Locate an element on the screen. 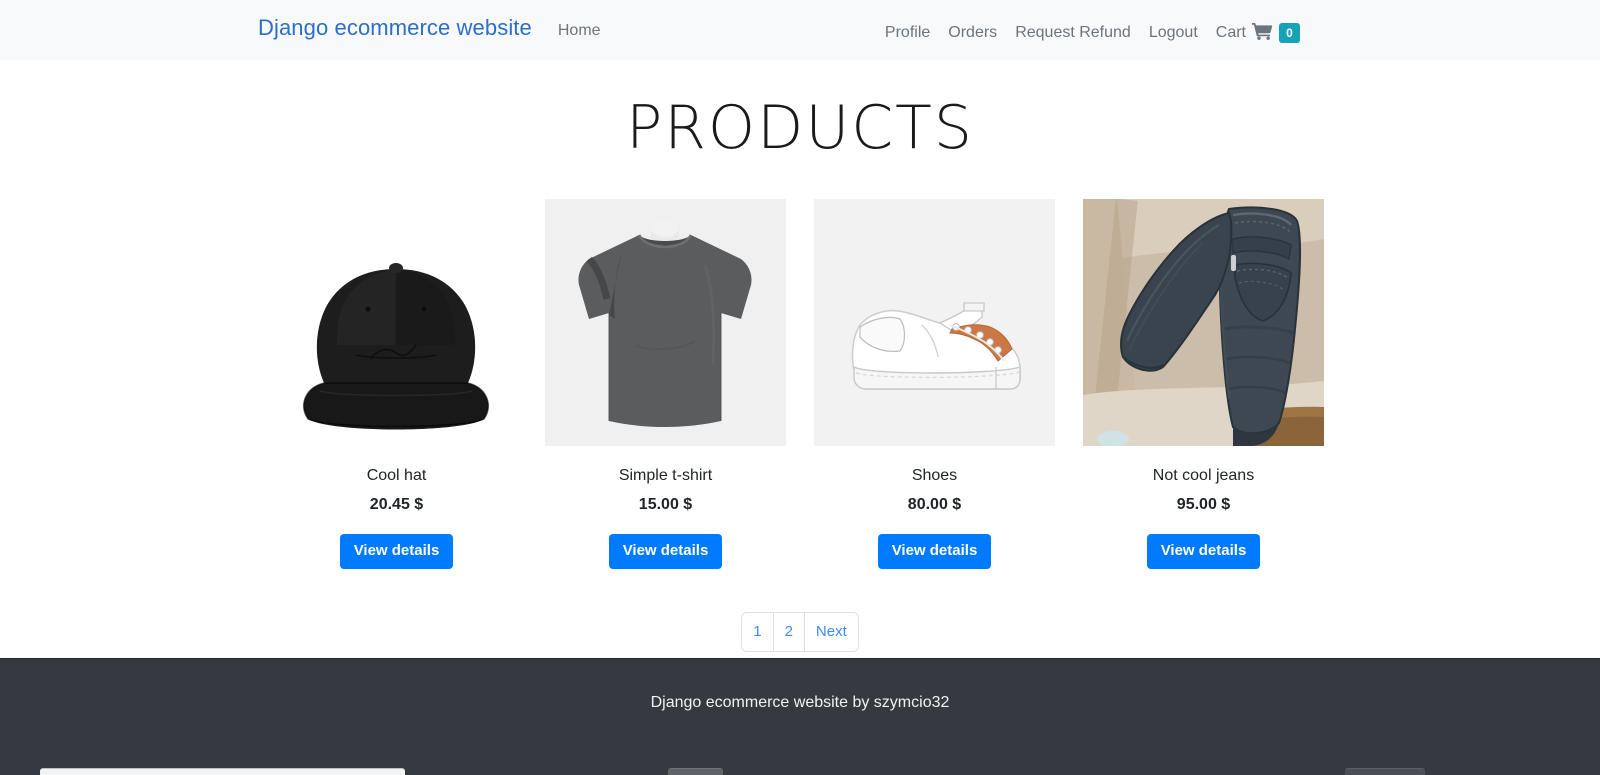  product-card: Cool hat 20.45 $ View details is located at coordinates (396, 384).